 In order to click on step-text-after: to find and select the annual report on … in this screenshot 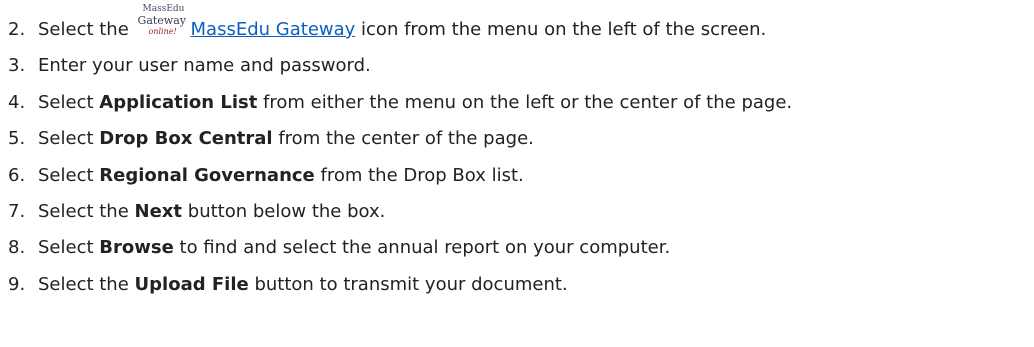, I will do `click(425, 248)`.